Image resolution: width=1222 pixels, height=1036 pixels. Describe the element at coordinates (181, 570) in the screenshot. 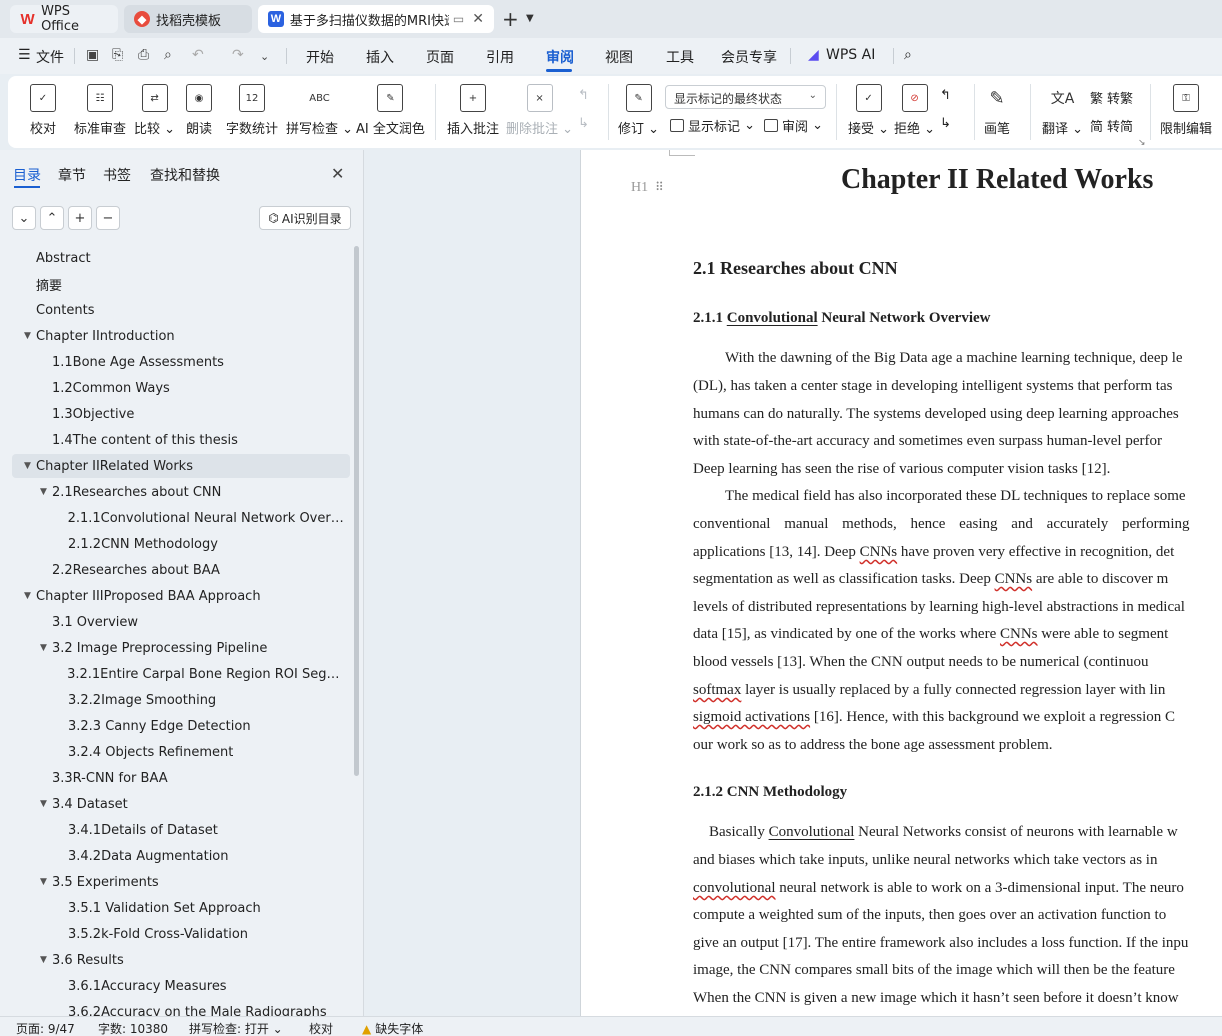

I see `toc-item: 2.2Researches about BAA` at that location.